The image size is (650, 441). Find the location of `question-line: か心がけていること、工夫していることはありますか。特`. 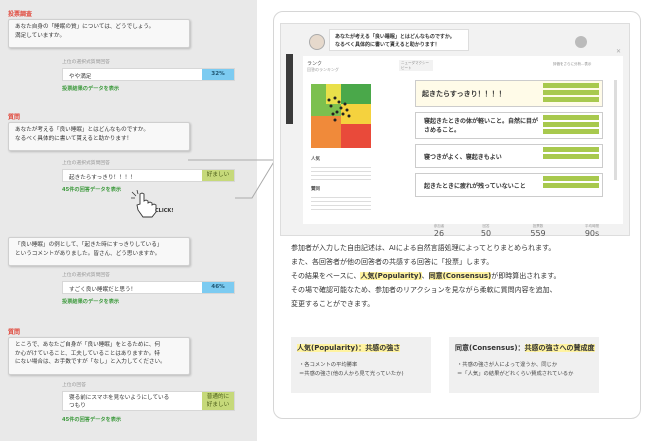

question-line: か心がけていること、工夫していることはありますか。特 is located at coordinates (87, 353).